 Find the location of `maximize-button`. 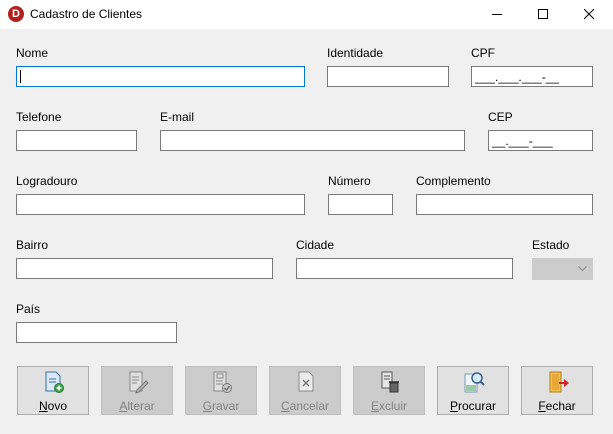

maximize-button is located at coordinates (544, 14).